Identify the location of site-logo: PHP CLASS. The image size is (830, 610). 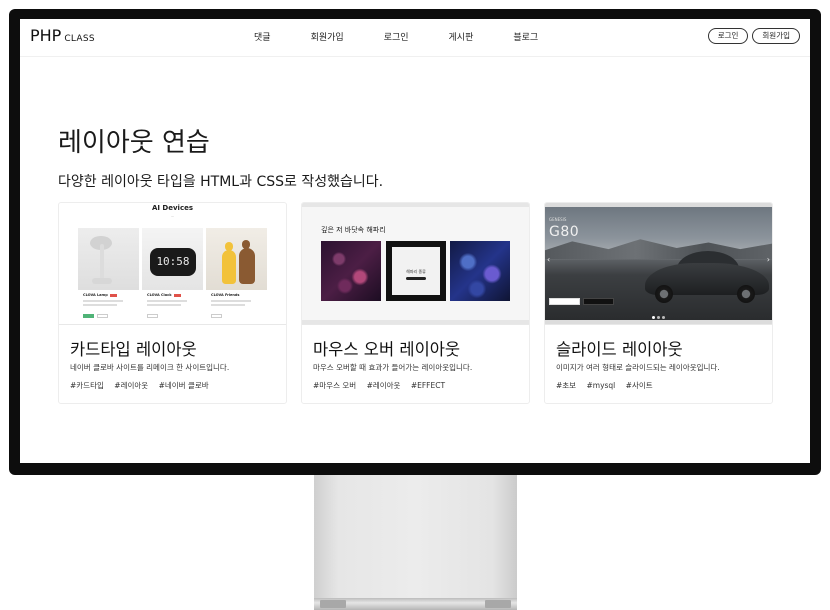
(62, 35).